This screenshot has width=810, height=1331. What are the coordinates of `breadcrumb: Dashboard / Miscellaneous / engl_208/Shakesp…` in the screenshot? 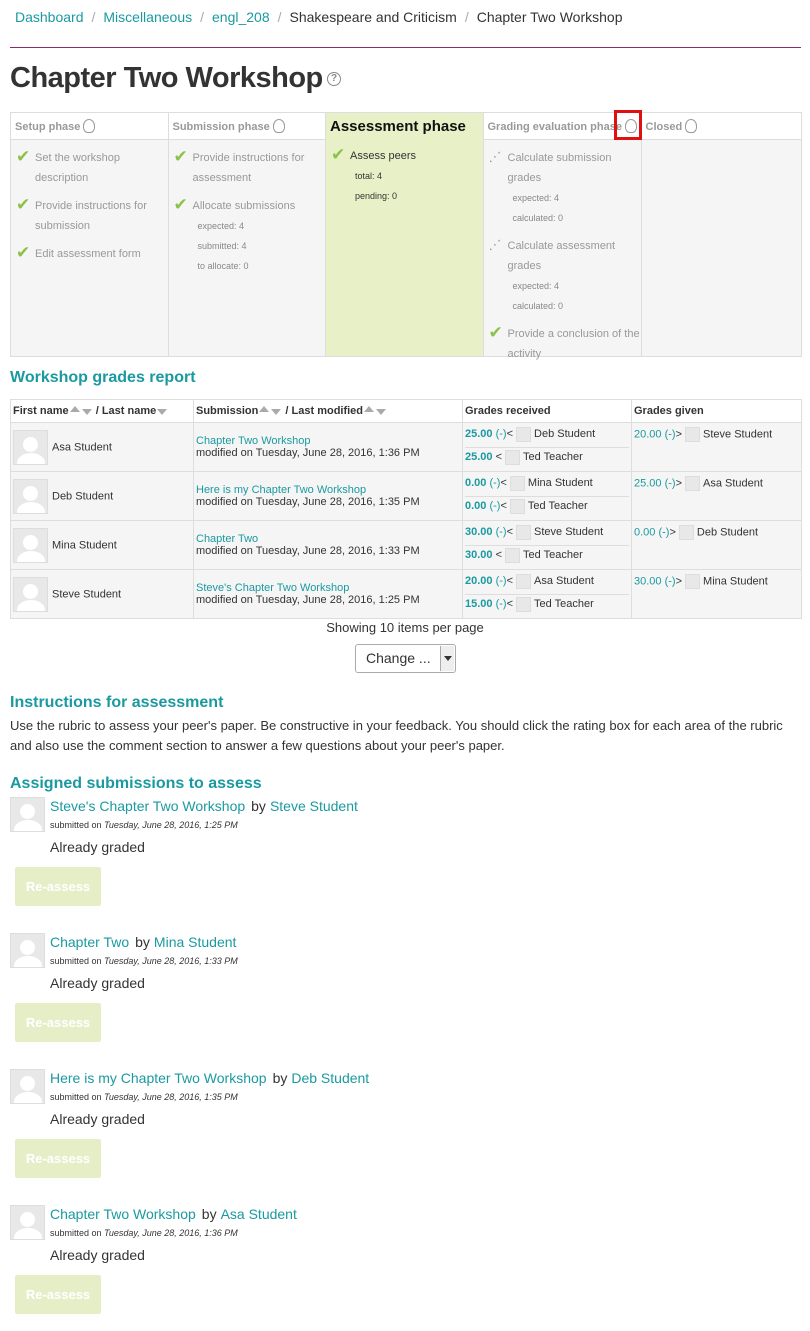 It's located at (319, 17).